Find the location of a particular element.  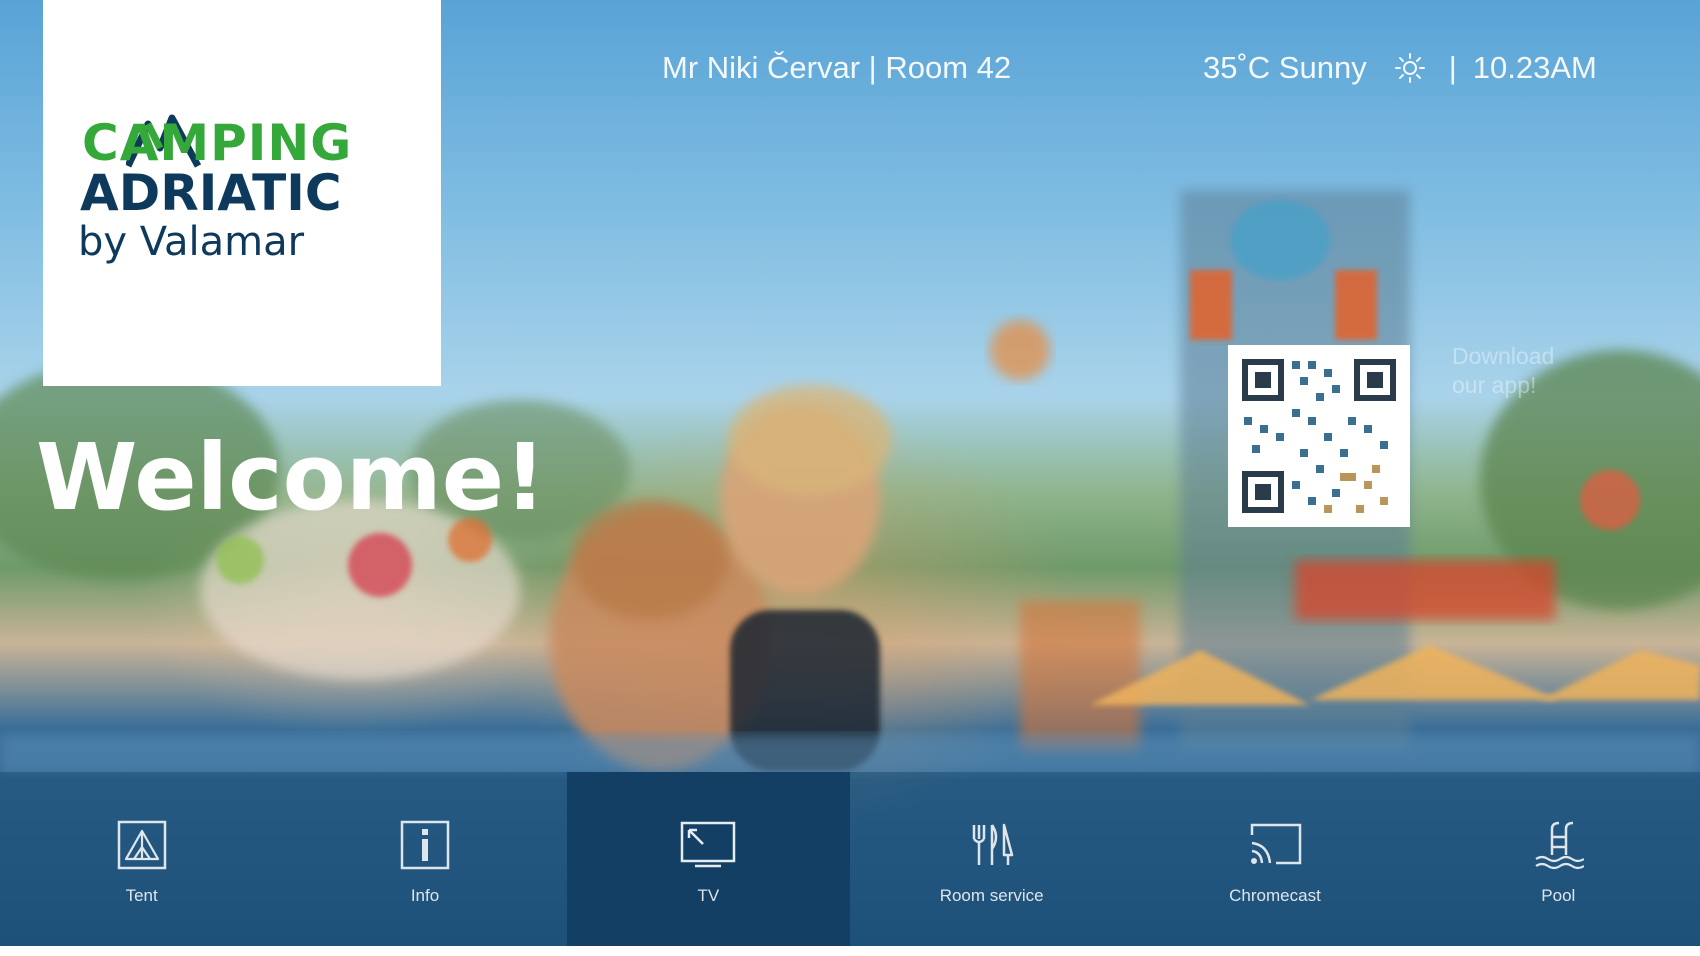

nav-item-info: Info is located at coordinates (424, 859).